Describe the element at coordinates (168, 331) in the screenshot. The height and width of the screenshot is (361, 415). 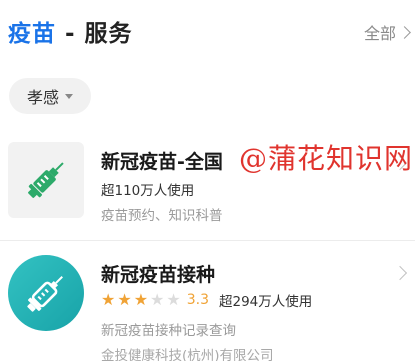
I see `service-description: 新冠疫苗接种记录查询` at that location.